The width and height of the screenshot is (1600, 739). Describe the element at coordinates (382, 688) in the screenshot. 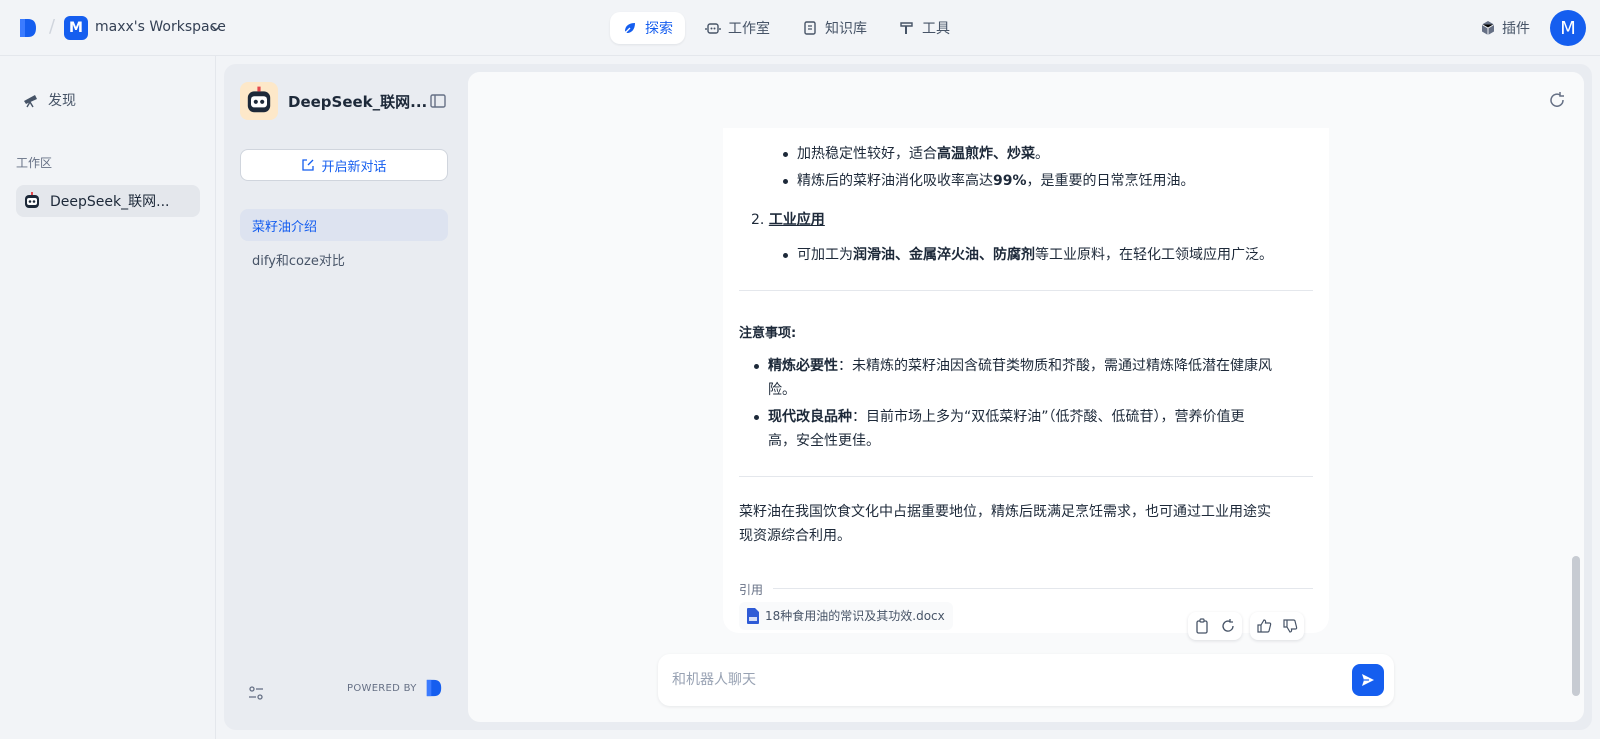

I see `powered-by-label: POWERED BY` at that location.